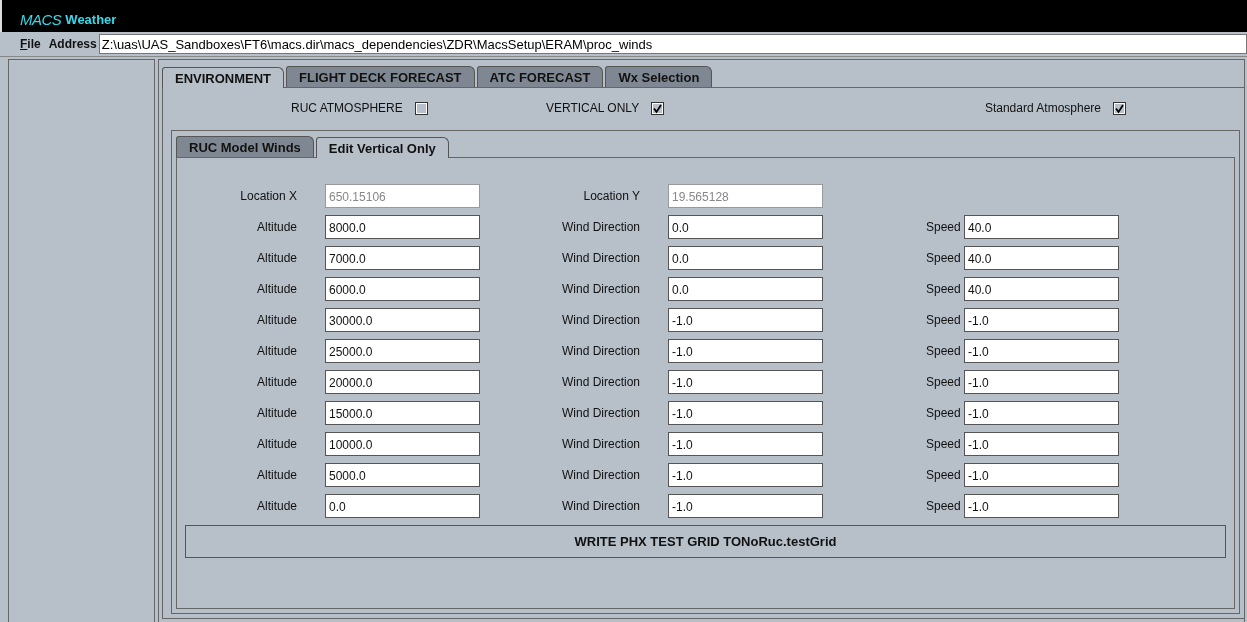 The width and height of the screenshot is (1247, 622). What do you see at coordinates (402, 320) in the screenshot?
I see `input-field: 30000.0` at bounding box center [402, 320].